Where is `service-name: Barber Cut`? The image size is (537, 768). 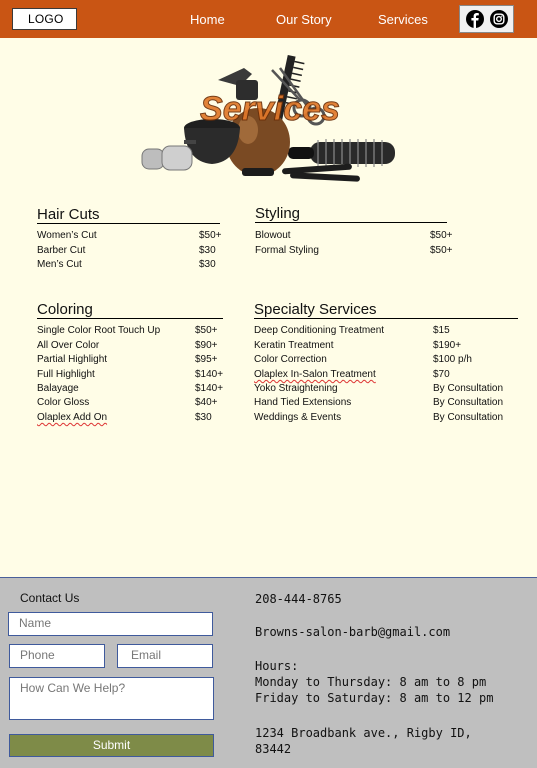 service-name: Barber Cut is located at coordinates (61, 250).